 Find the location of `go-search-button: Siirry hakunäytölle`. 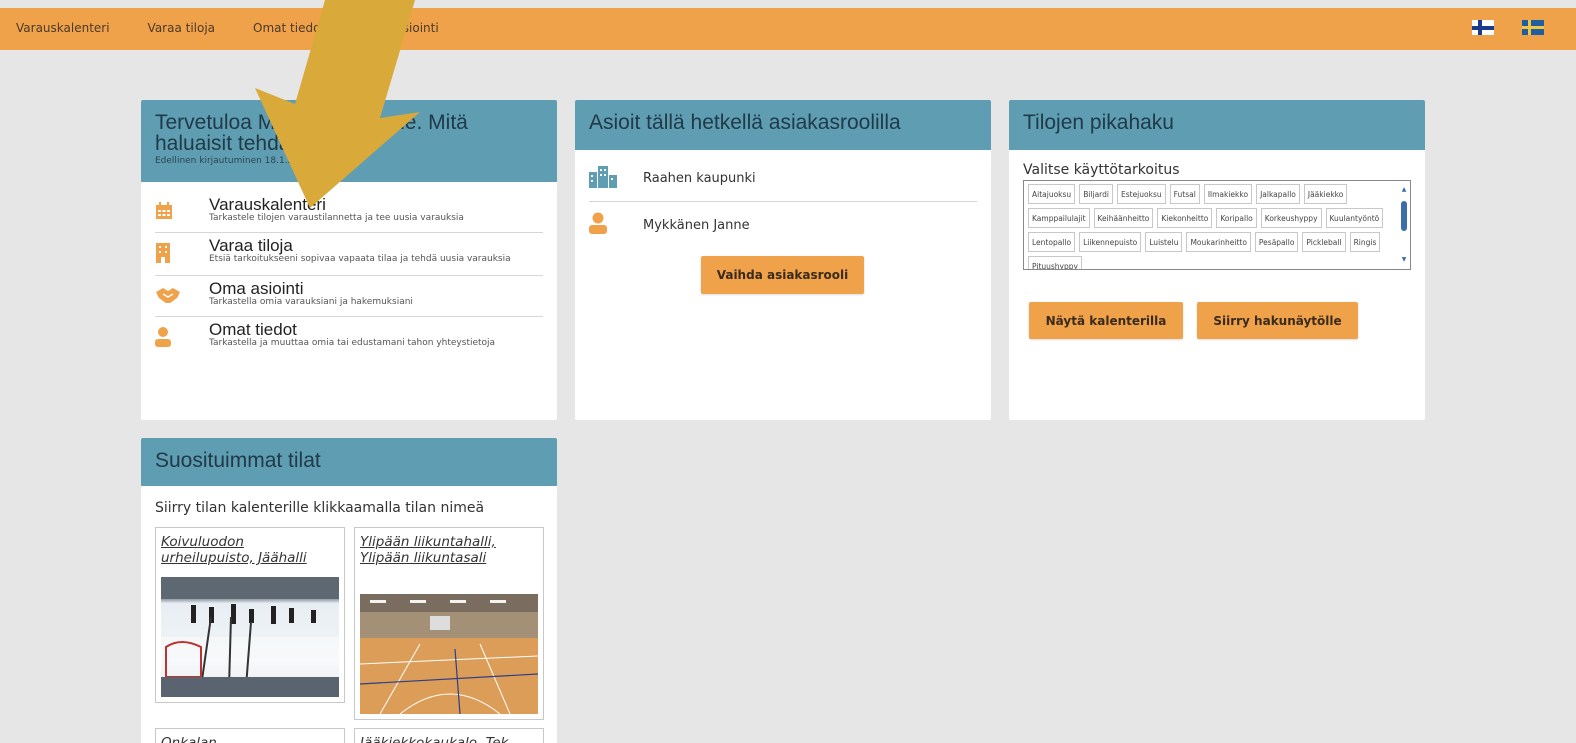

go-search-button: Siirry hakunäytölle is located at coordinates (1277, 320).